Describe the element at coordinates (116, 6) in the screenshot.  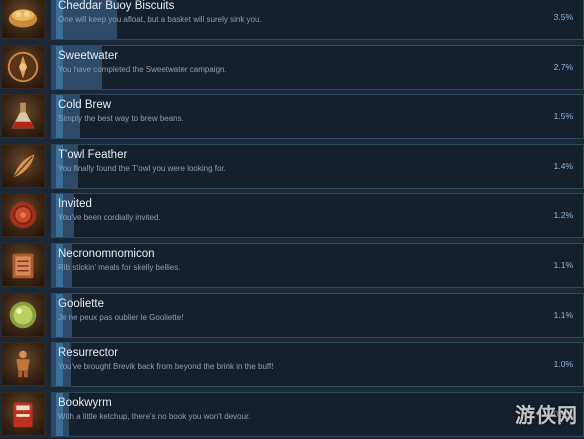
I see `achievement-title: Cheddar Buoy Biscuits` at that location.